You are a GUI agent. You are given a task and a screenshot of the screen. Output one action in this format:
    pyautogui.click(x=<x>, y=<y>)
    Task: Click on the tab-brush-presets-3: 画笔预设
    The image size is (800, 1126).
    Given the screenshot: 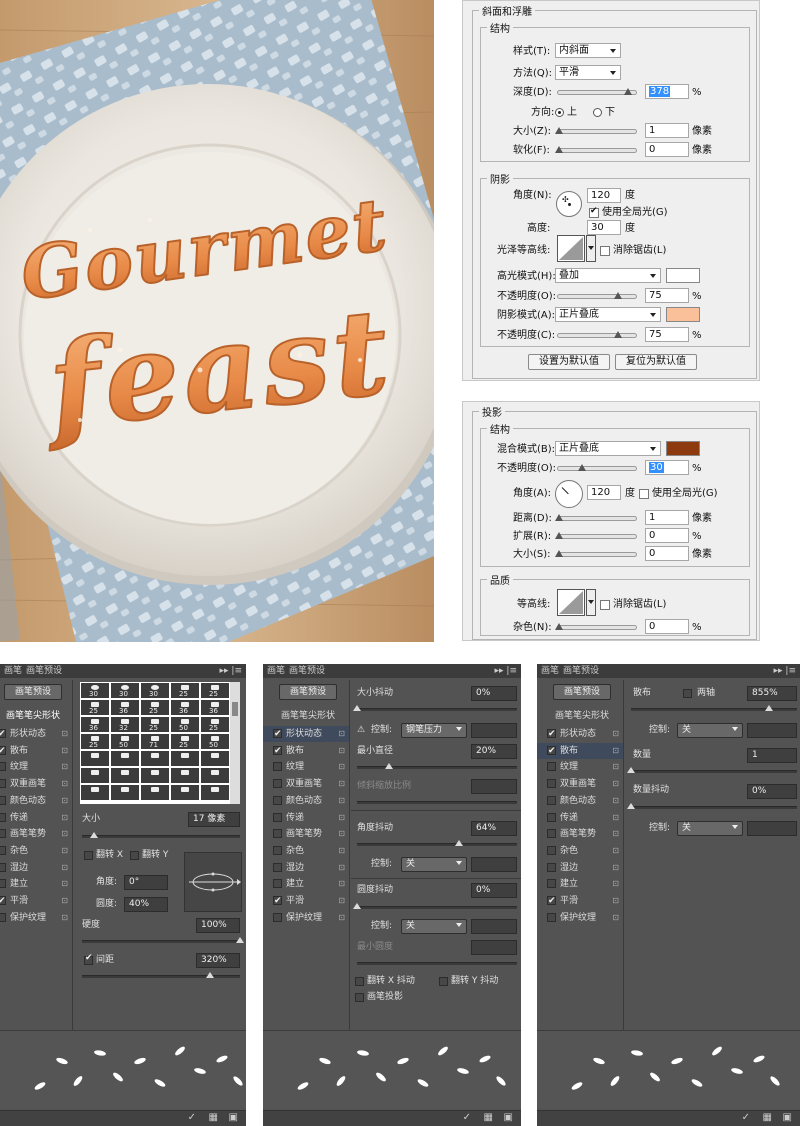 What is the action you would take?
    pyautogui.click(x=581, y=671)
    